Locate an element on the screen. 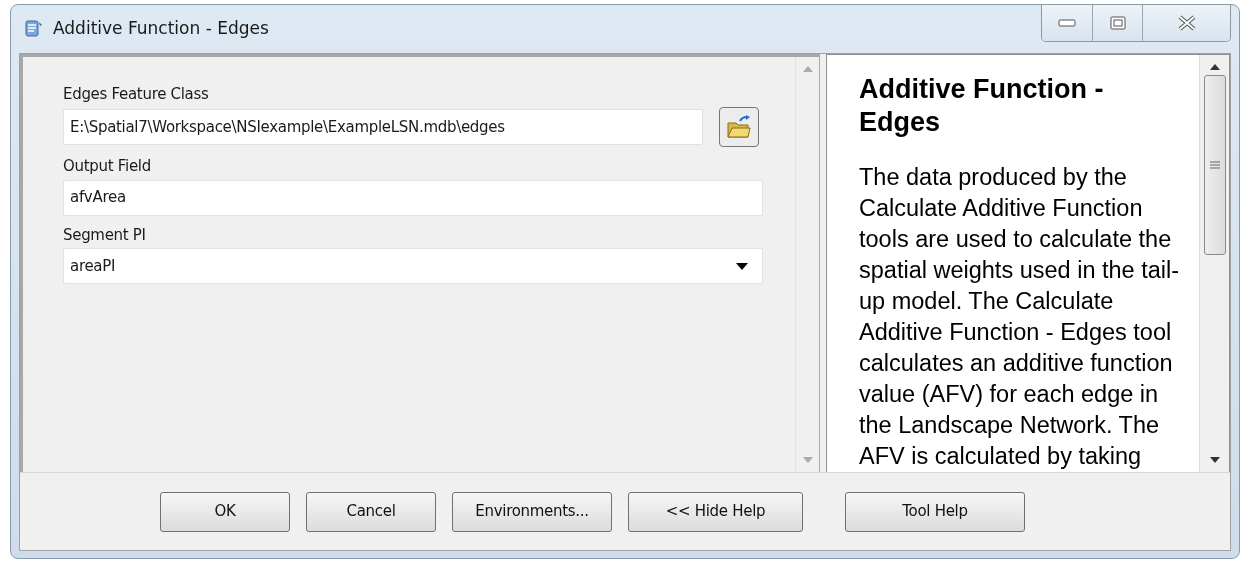 The image size is (1250, 571). browse-button is located at coordinates (739, 127).